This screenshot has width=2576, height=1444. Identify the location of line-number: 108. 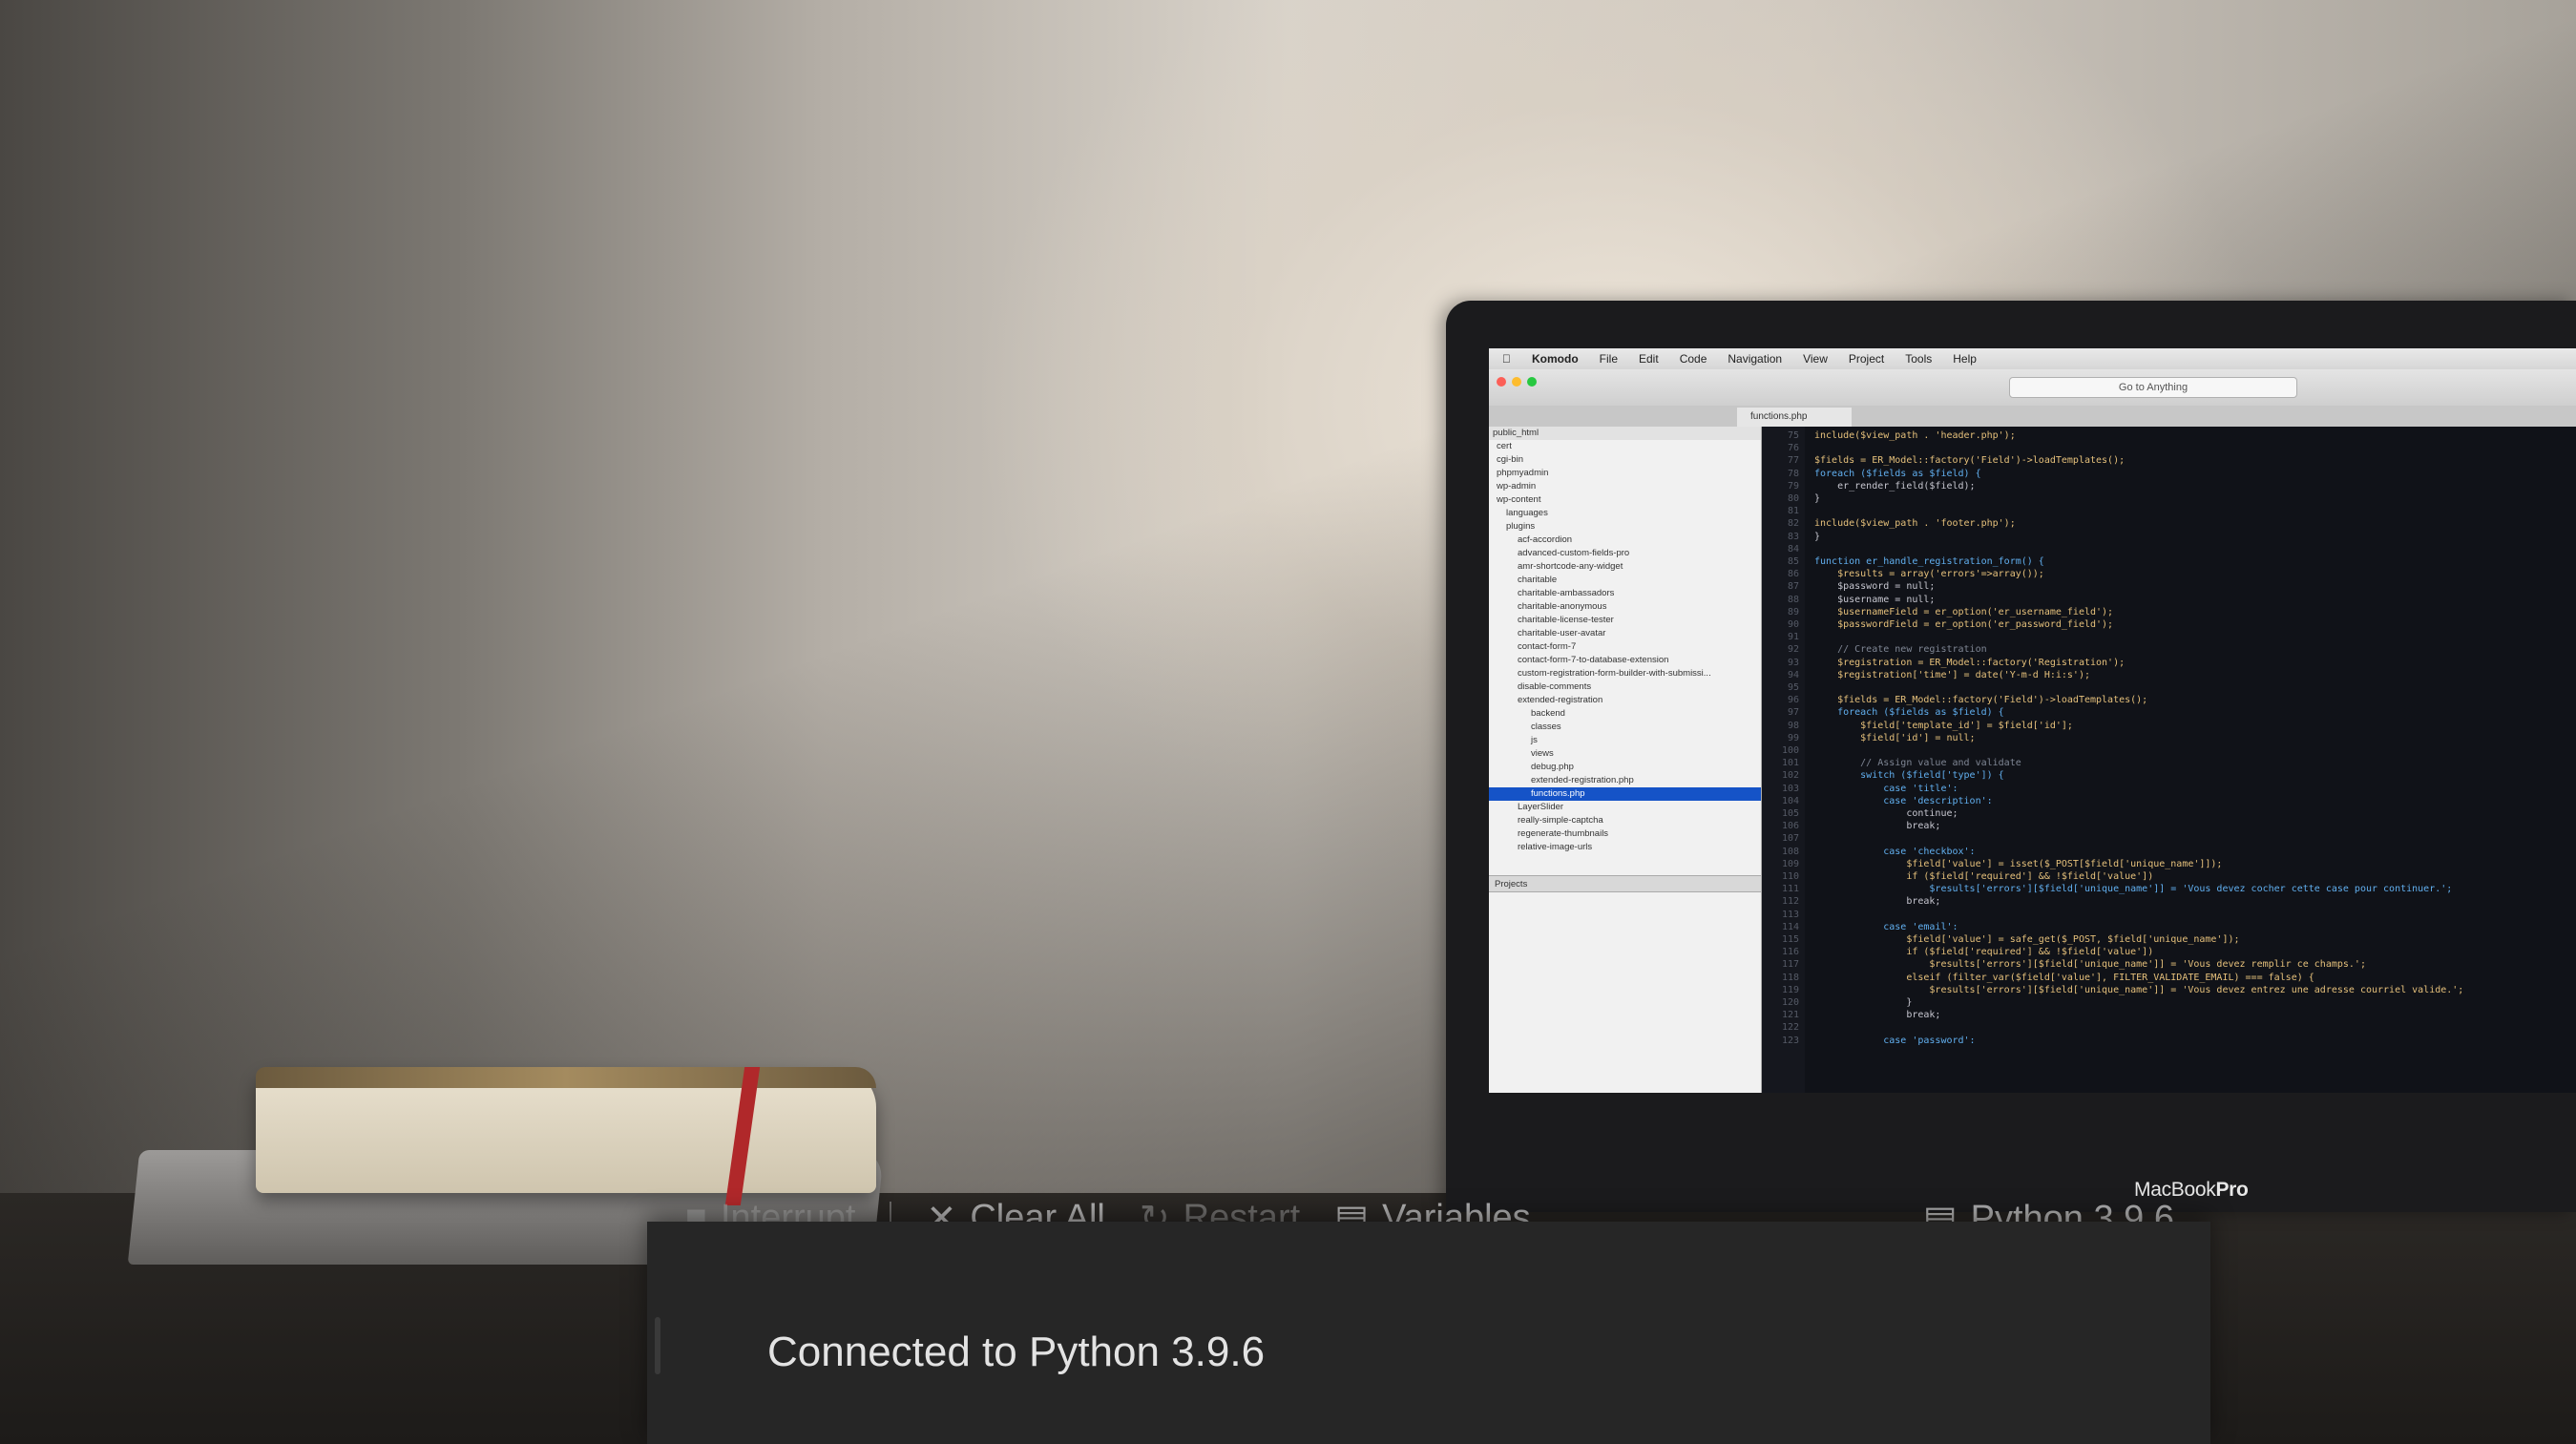
(1790, 851).